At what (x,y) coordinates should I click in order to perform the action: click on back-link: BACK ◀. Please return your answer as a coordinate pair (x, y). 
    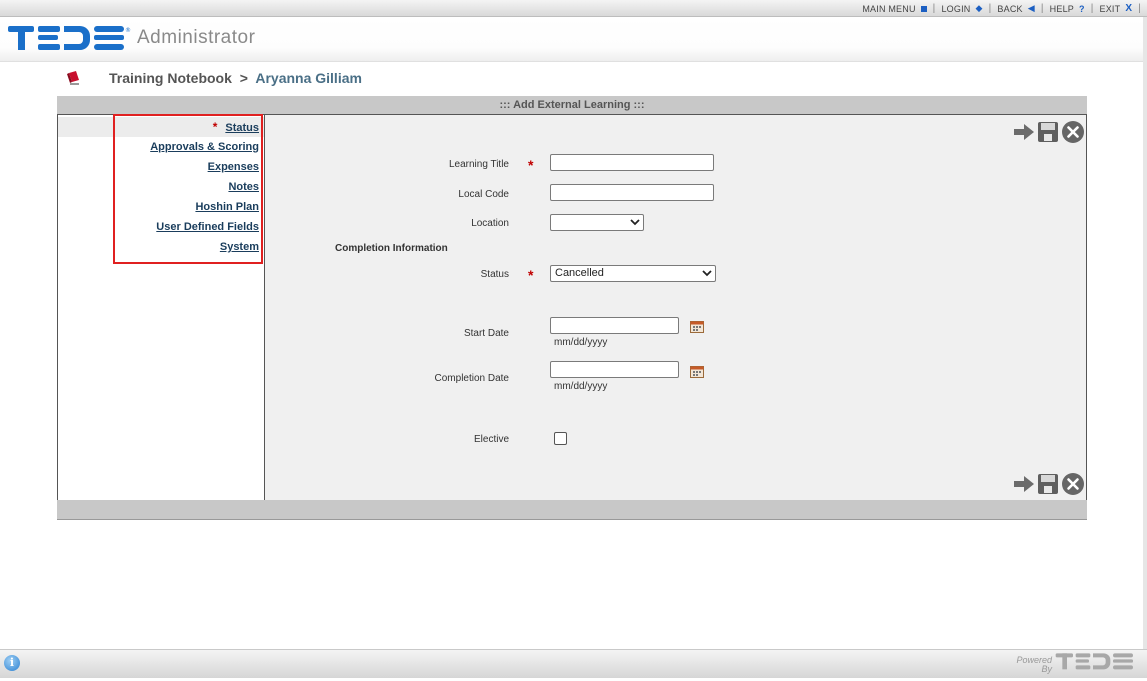
    Looking at the image, I should click on (1015, 8).